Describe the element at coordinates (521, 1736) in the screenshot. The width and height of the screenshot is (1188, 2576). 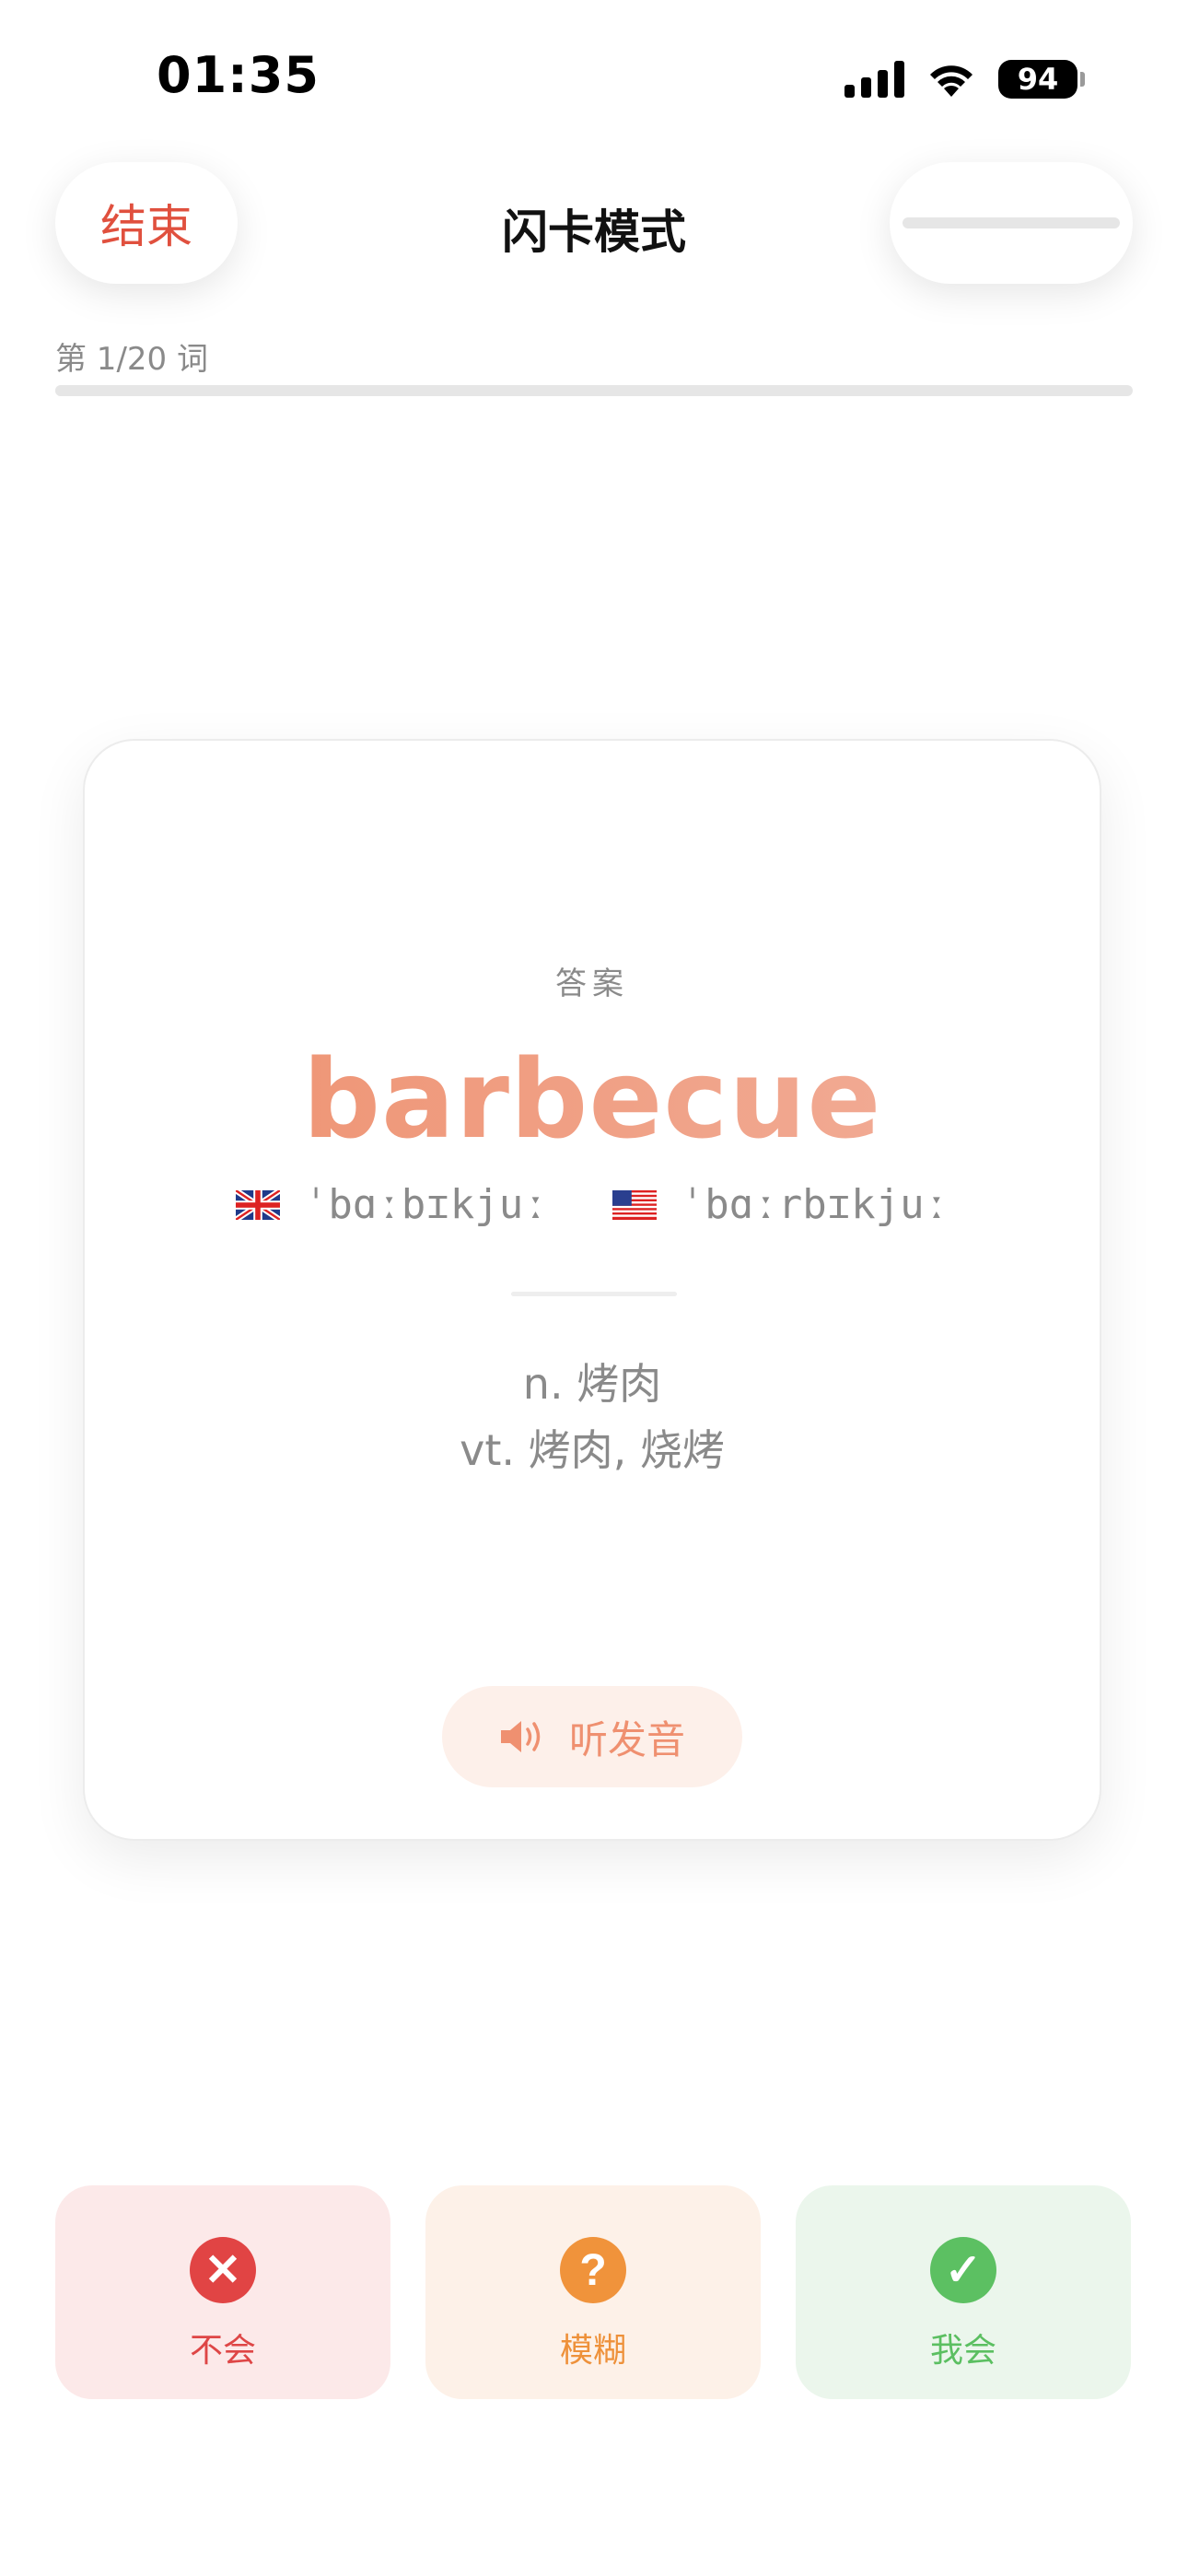
I see `speaker-icon` at that location.